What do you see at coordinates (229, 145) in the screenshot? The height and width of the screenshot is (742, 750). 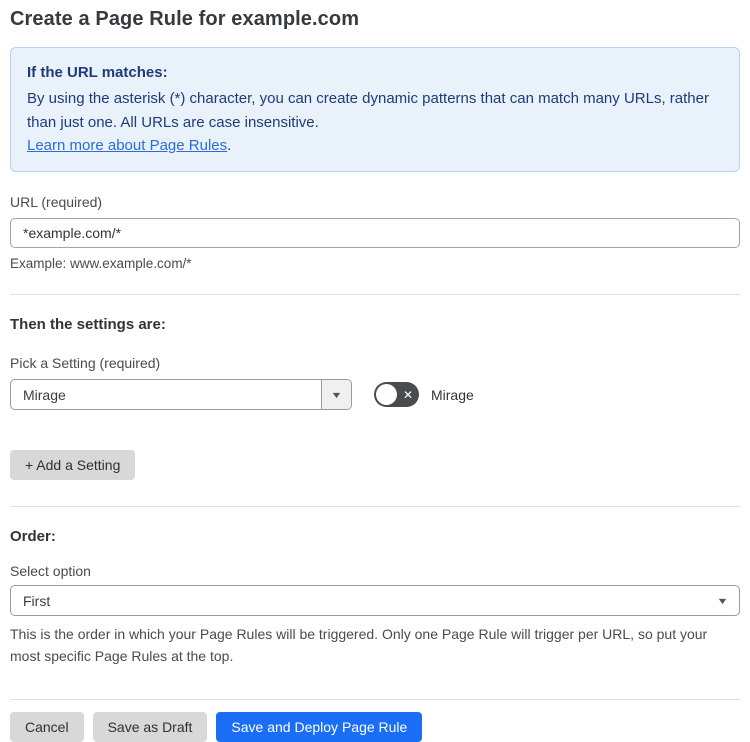 I see `link-suffix: .` at bounding box center [229, 145].